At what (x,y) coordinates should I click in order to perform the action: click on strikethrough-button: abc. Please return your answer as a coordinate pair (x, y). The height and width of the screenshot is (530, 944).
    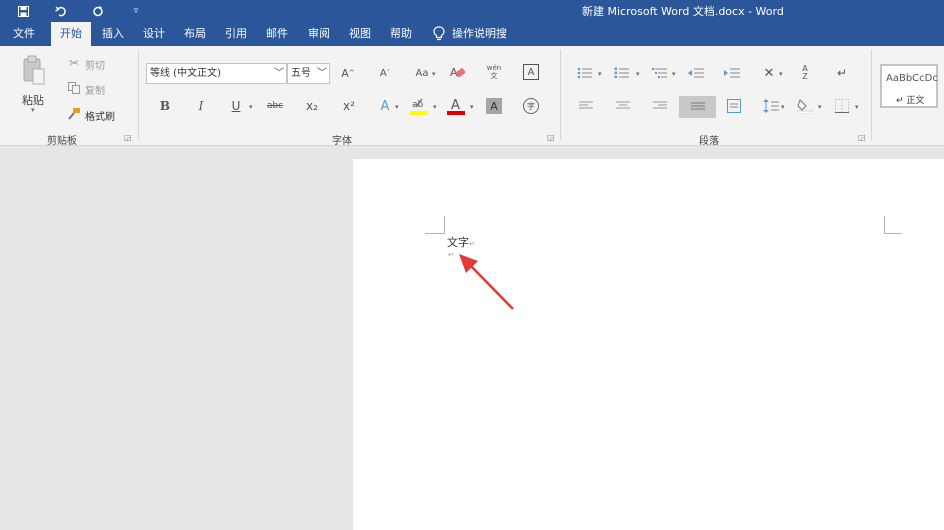
    Looking at the image, I should click on (275, 106).